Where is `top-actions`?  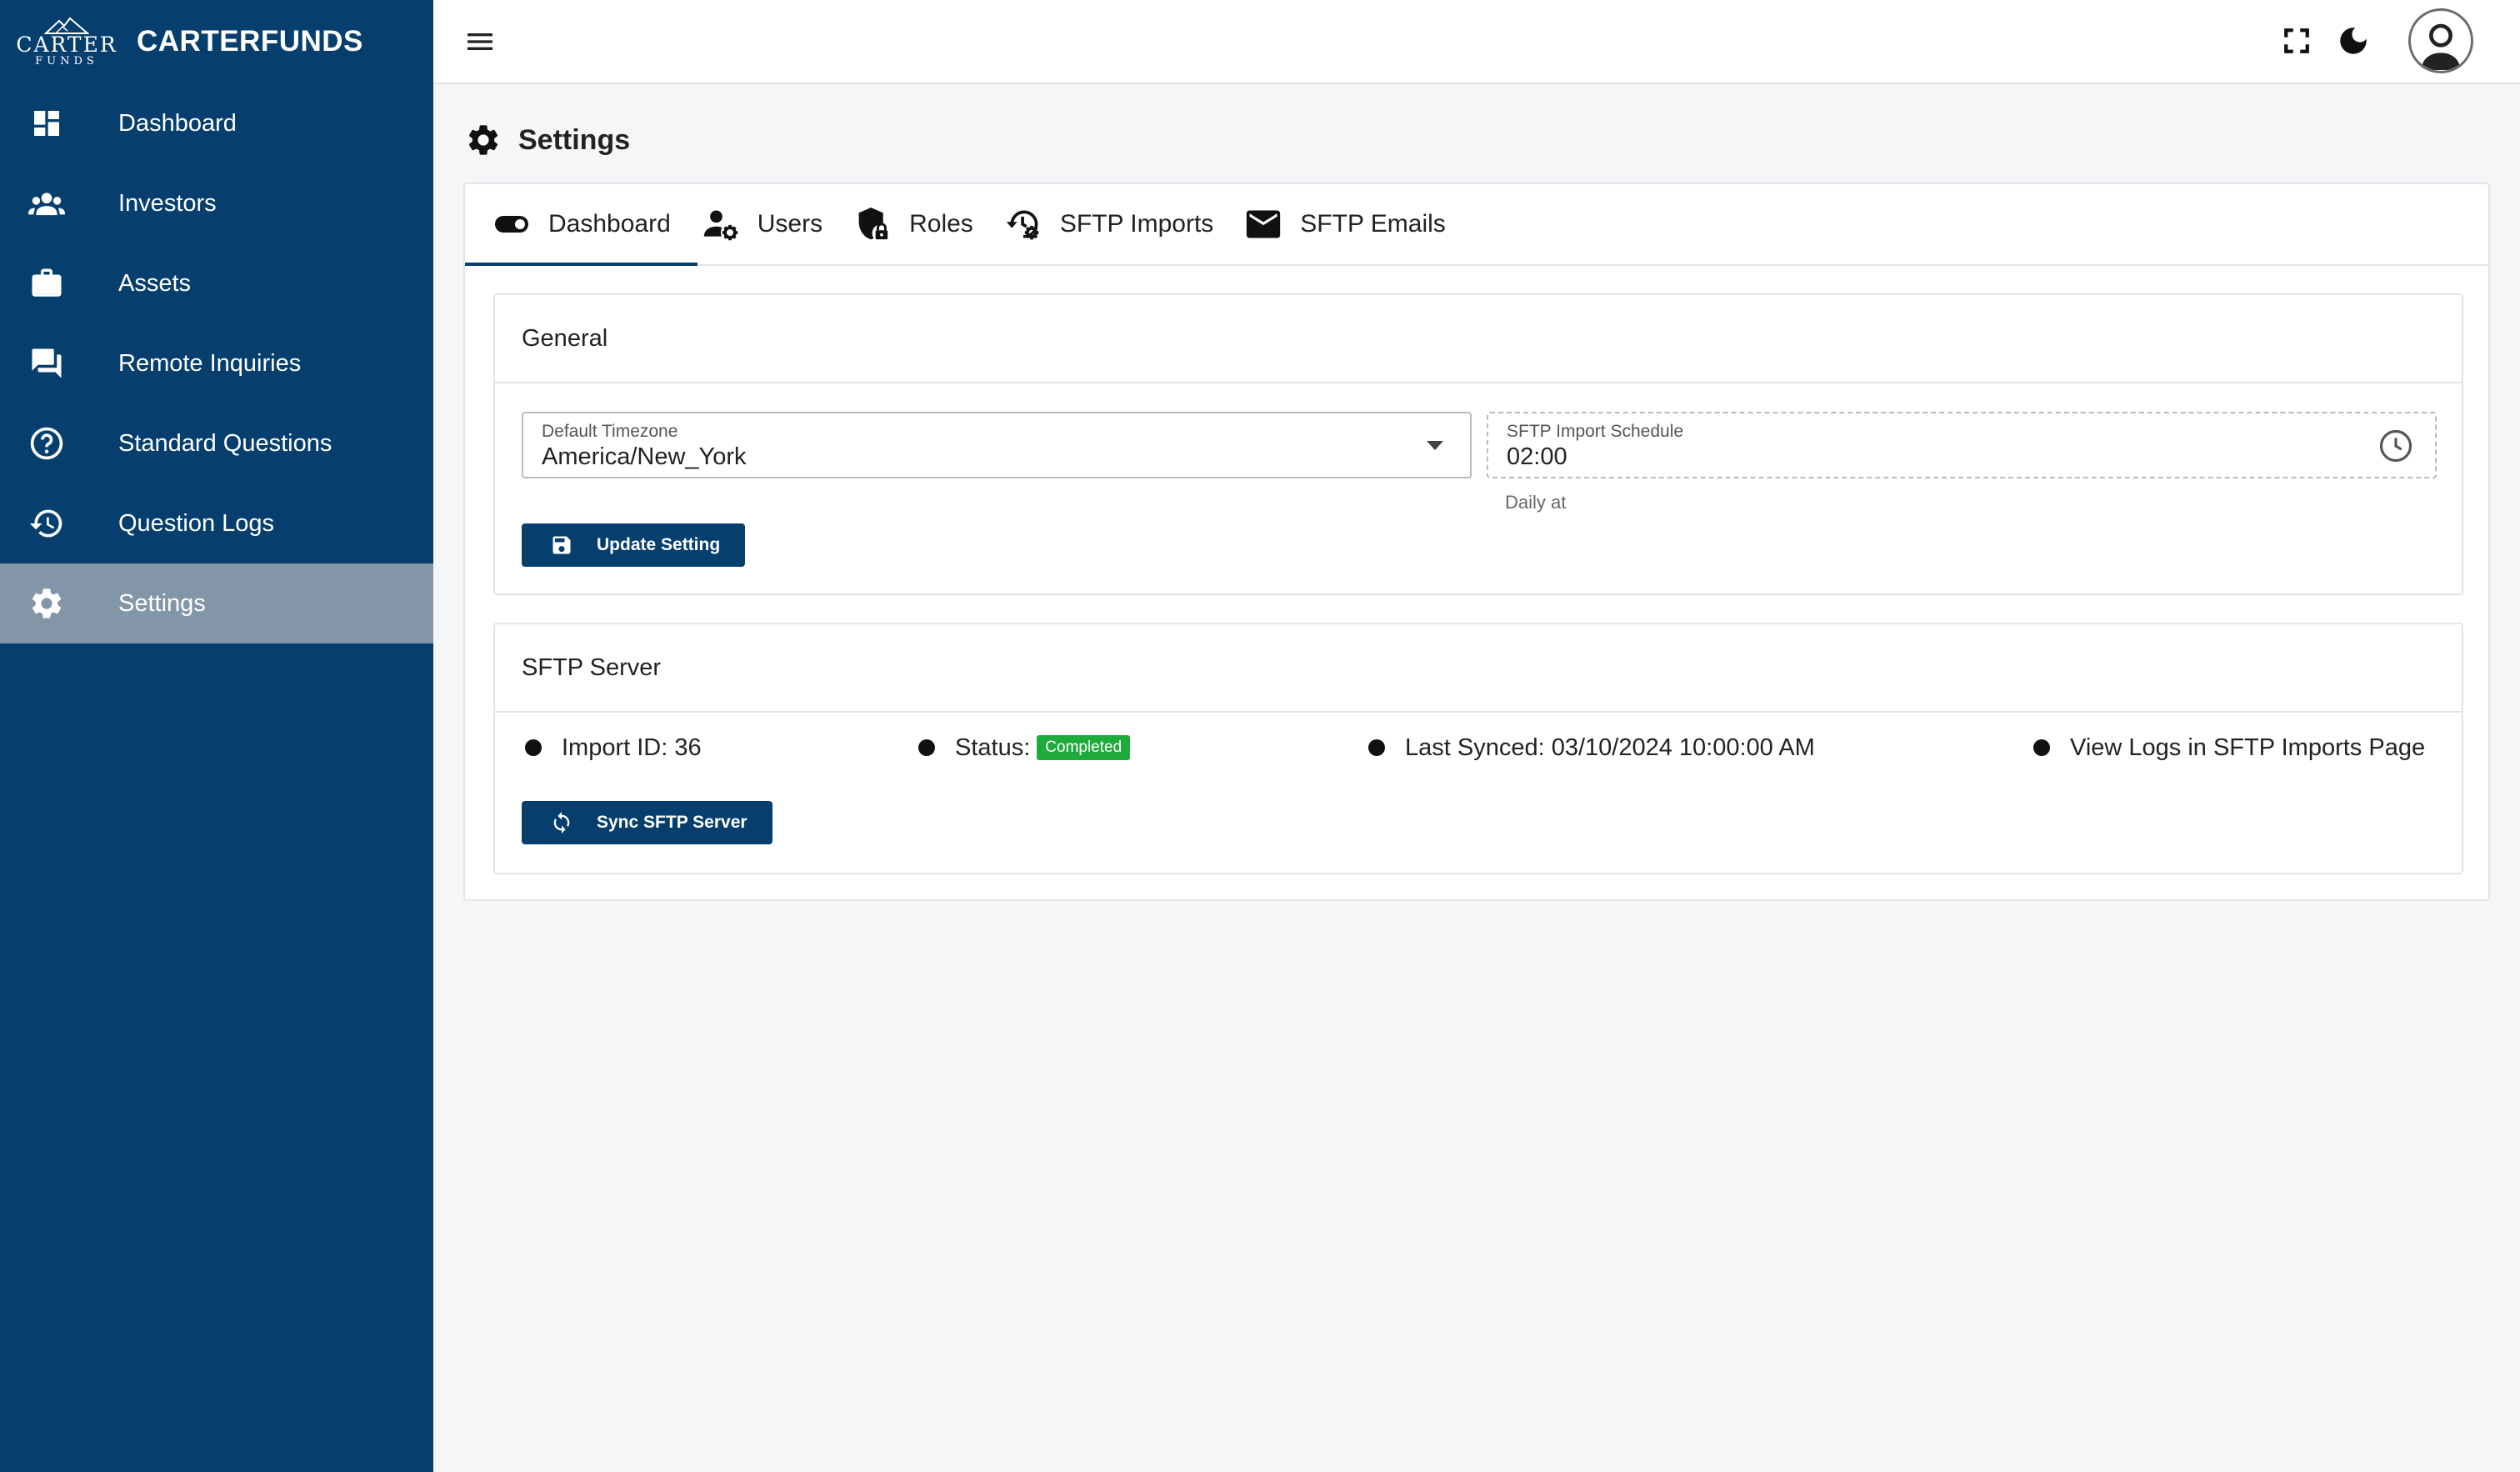 top-actions is located at coordinates (2365, 40).